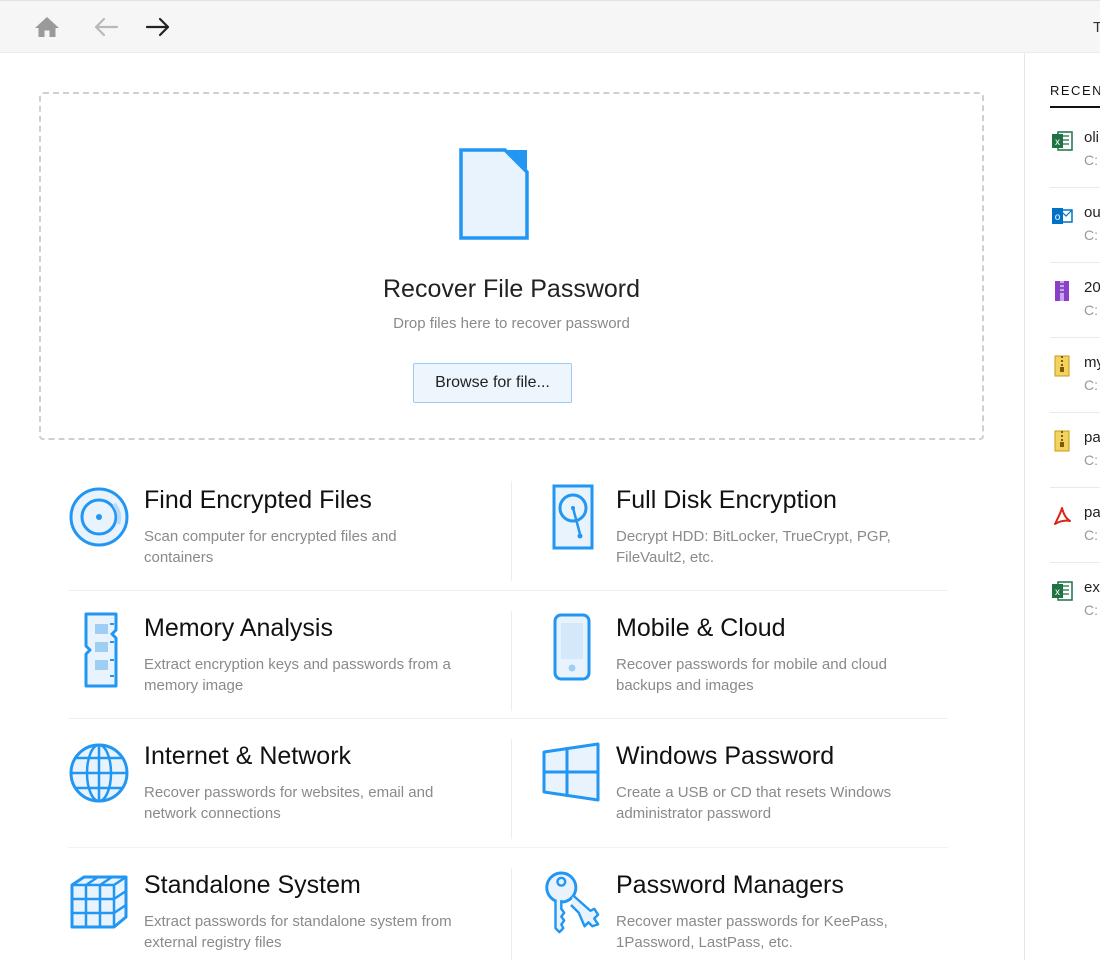 The height and width of the screenshot is (960, 1100). I want to click on back-button, so click(106, 27).